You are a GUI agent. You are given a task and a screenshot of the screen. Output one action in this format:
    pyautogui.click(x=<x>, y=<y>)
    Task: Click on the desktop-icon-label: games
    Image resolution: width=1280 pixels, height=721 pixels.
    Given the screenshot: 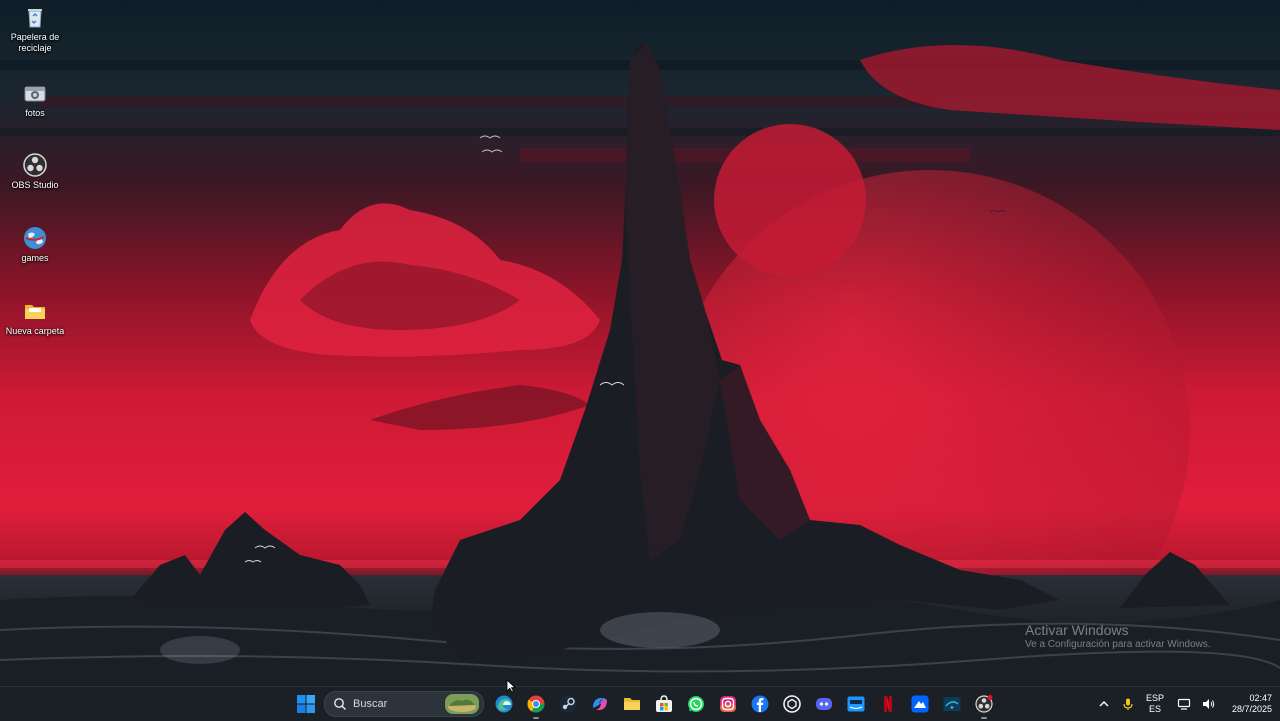 What is the action you would take?
    pyautogui.click(x=35, y=258)
    